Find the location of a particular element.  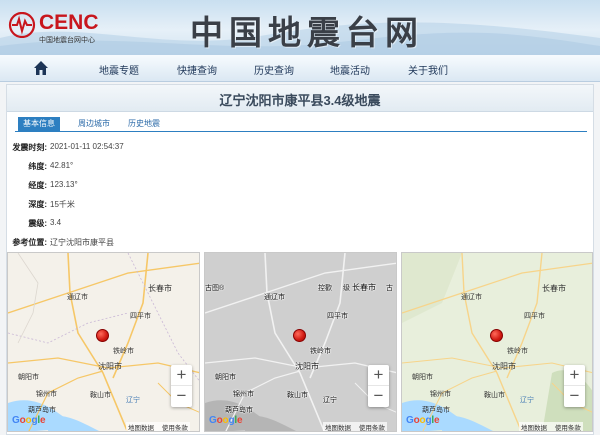

event-title: 辽宁沈阳市康平县3.4级地震 is located at coordinates (300, 100).